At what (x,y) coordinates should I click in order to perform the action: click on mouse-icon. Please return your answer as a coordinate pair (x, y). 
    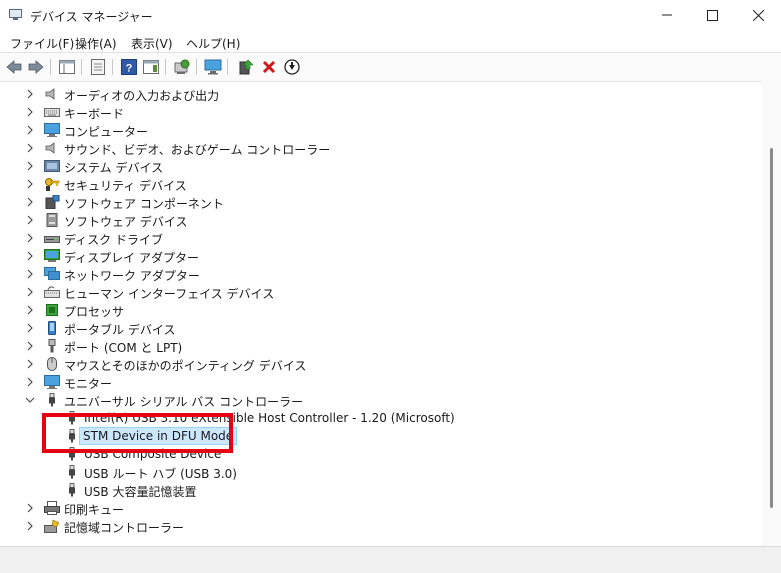
    Looking at the image, I should click on (52, 364).